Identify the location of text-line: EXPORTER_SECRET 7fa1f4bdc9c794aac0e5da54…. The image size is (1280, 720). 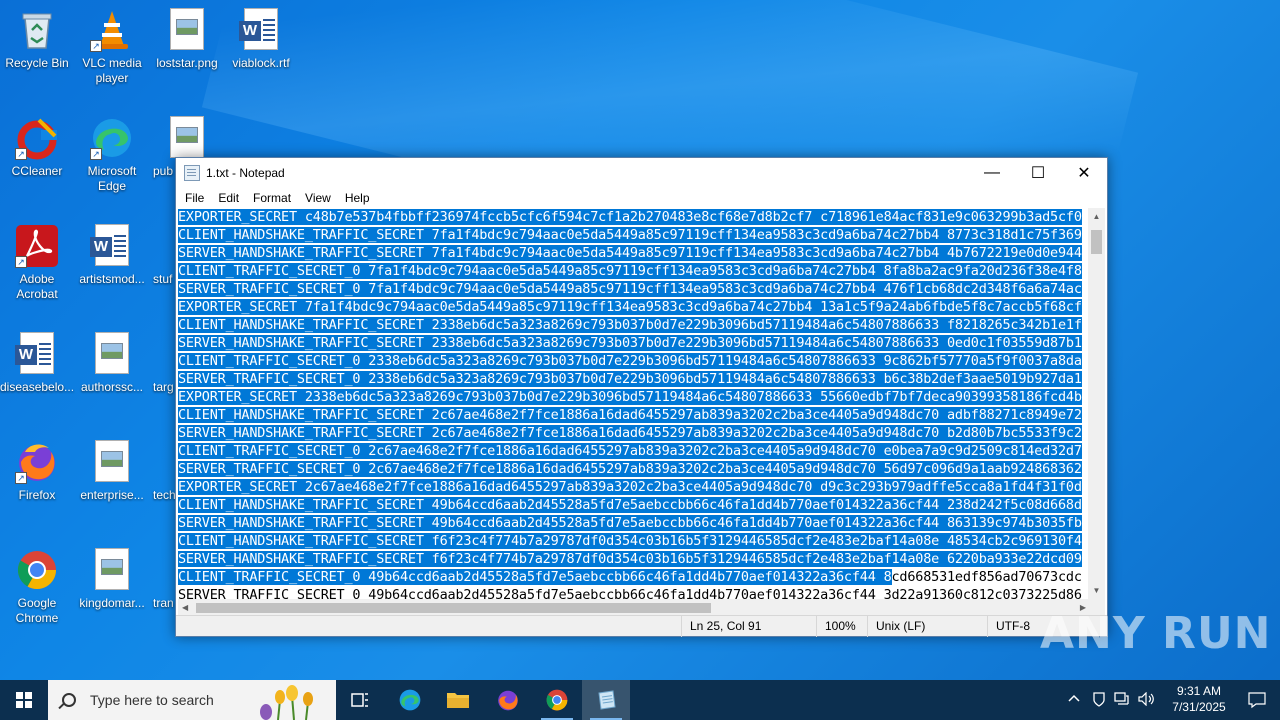
(630, 307).